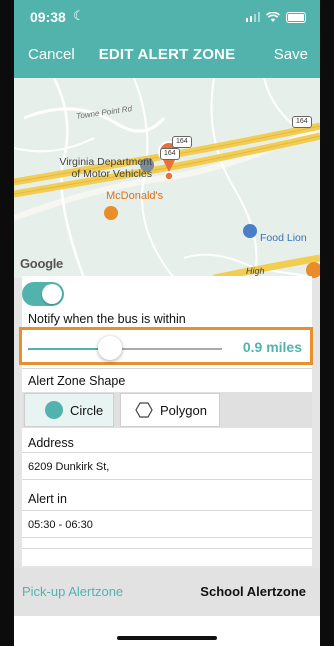  I want to click on alert-in-label: Alert in, so click(47, 499).